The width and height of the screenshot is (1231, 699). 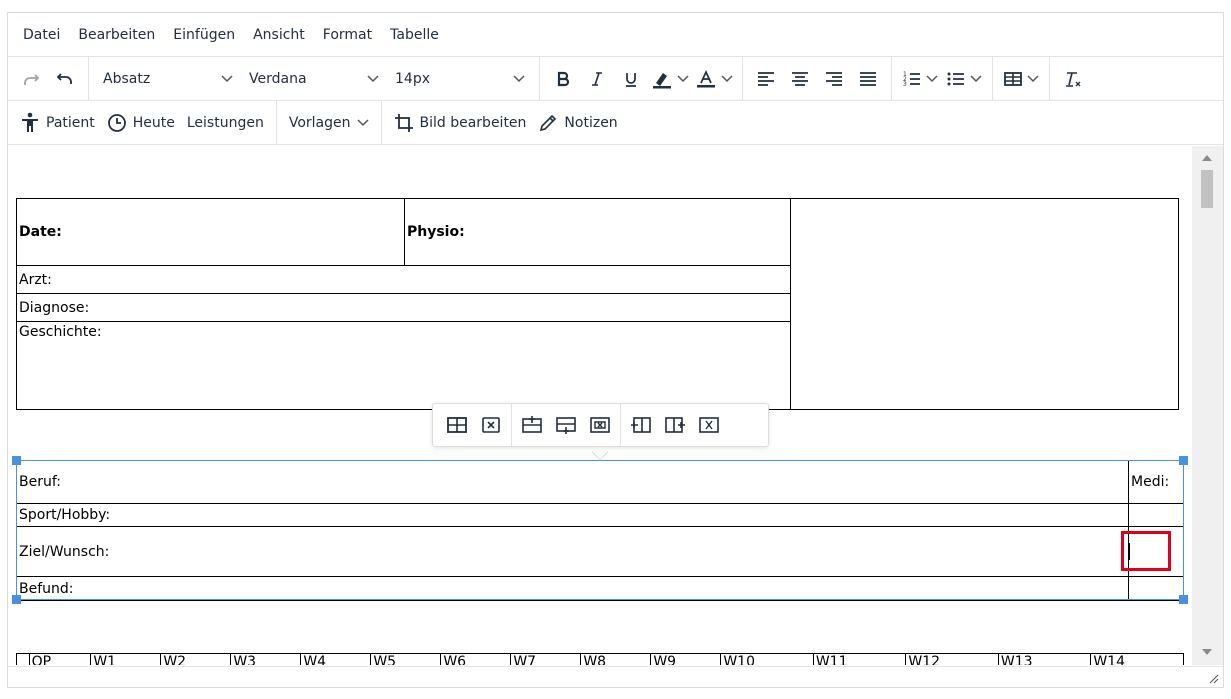 What do you see at coordinates (1207, 652) in the screenshot?
I see `scroll-down-arrow-icon` at bounding box center [1207, 652].